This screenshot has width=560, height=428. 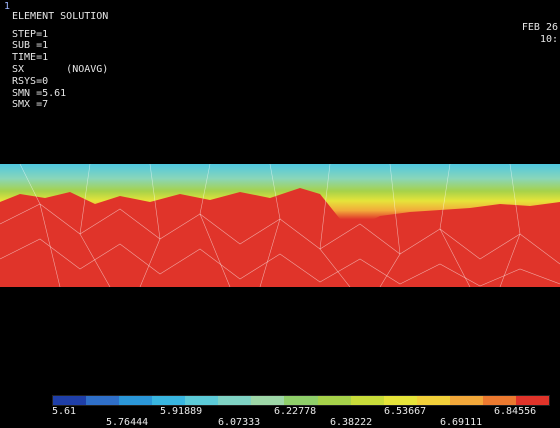 I want to click on legend-tick-lower-1: 5.76444, so click(x=127, y=422).